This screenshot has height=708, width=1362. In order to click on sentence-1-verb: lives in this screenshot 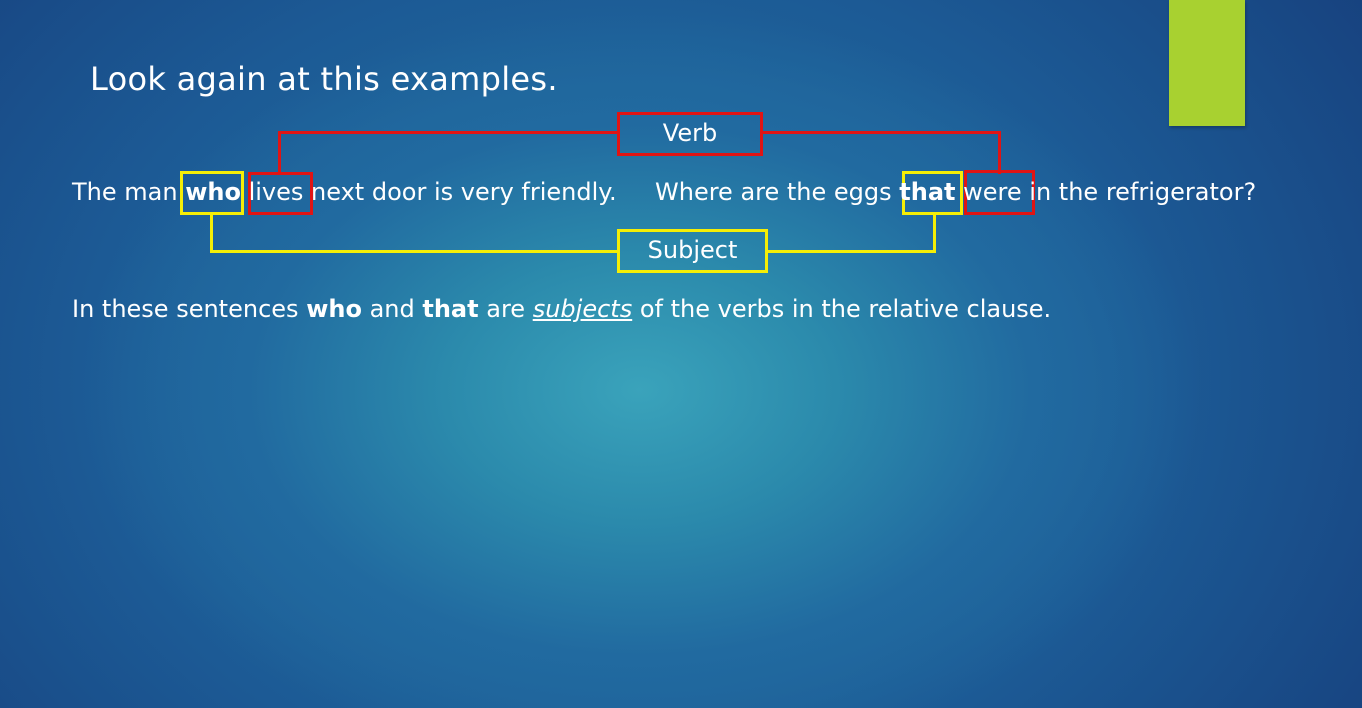, I will do `click(276, 192)`.